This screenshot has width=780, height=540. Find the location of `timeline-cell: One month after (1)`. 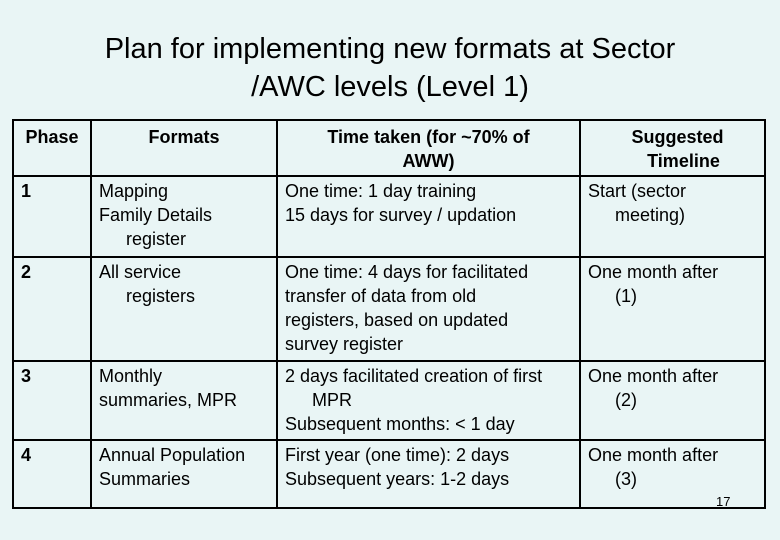

timeline-cell: One month after (1) is located at coordinates (672, 309).